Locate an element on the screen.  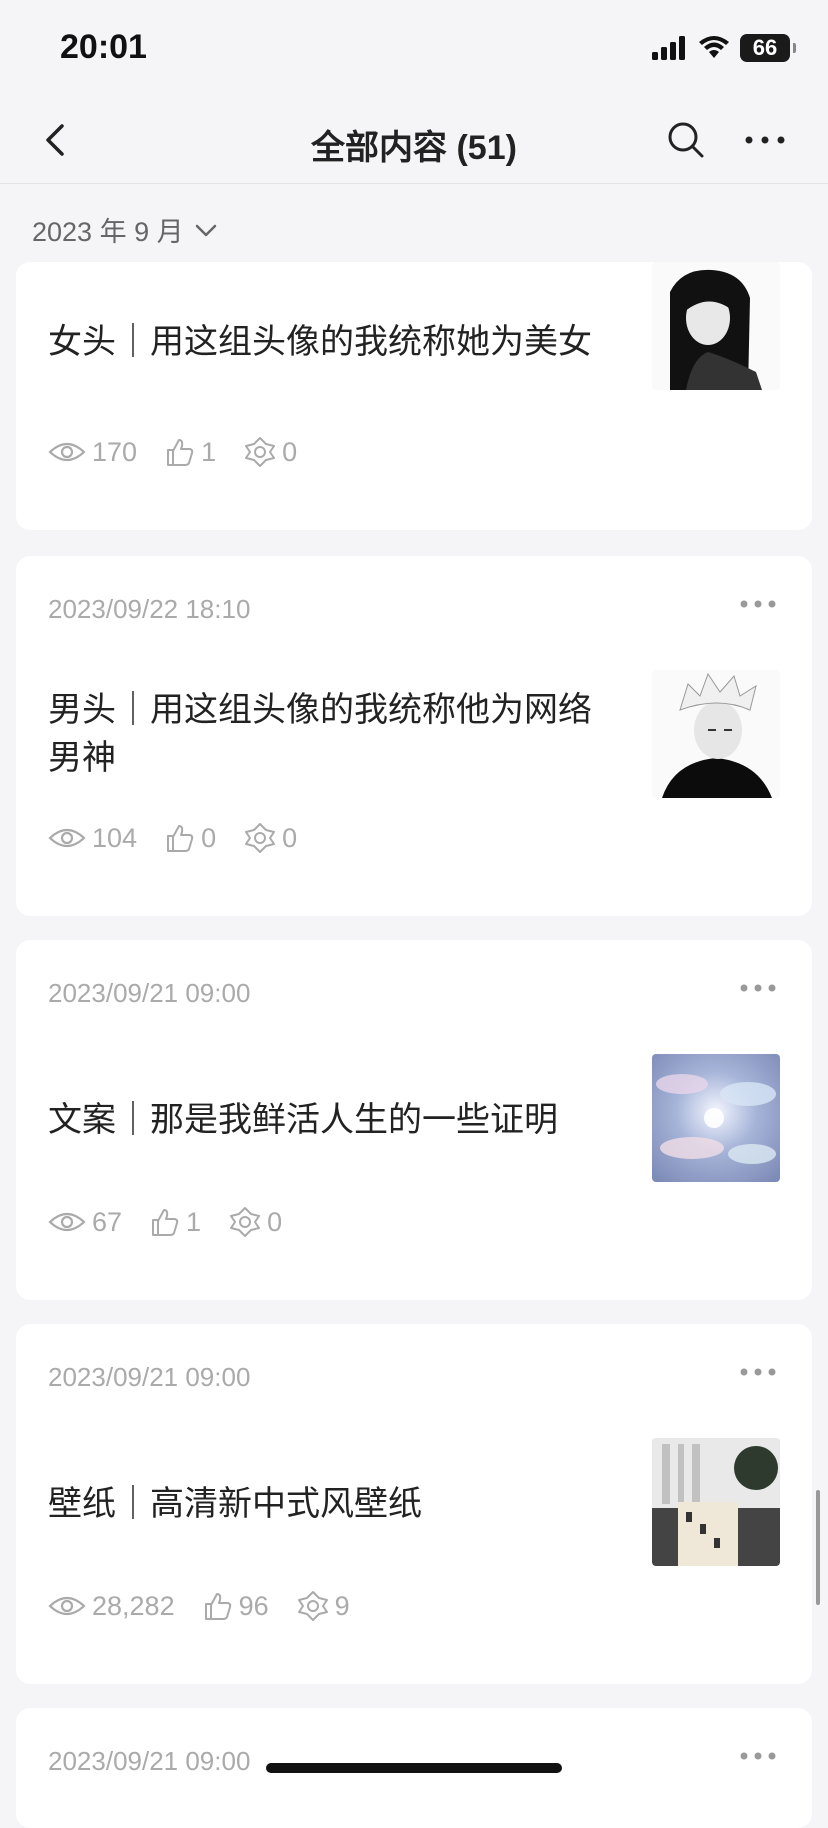
signal-icon is located at coordinates (668, 48).